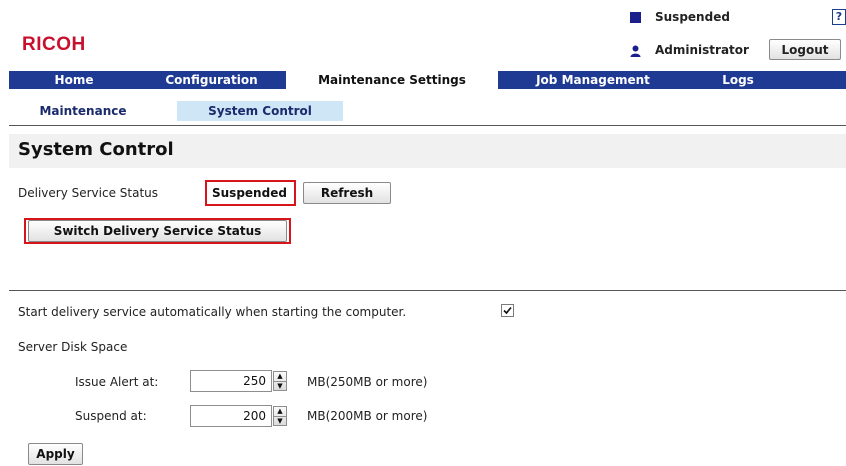 This screenshot has height=466, width=846. I want to click on tab-job-management: Job Management, so click(593, 80).